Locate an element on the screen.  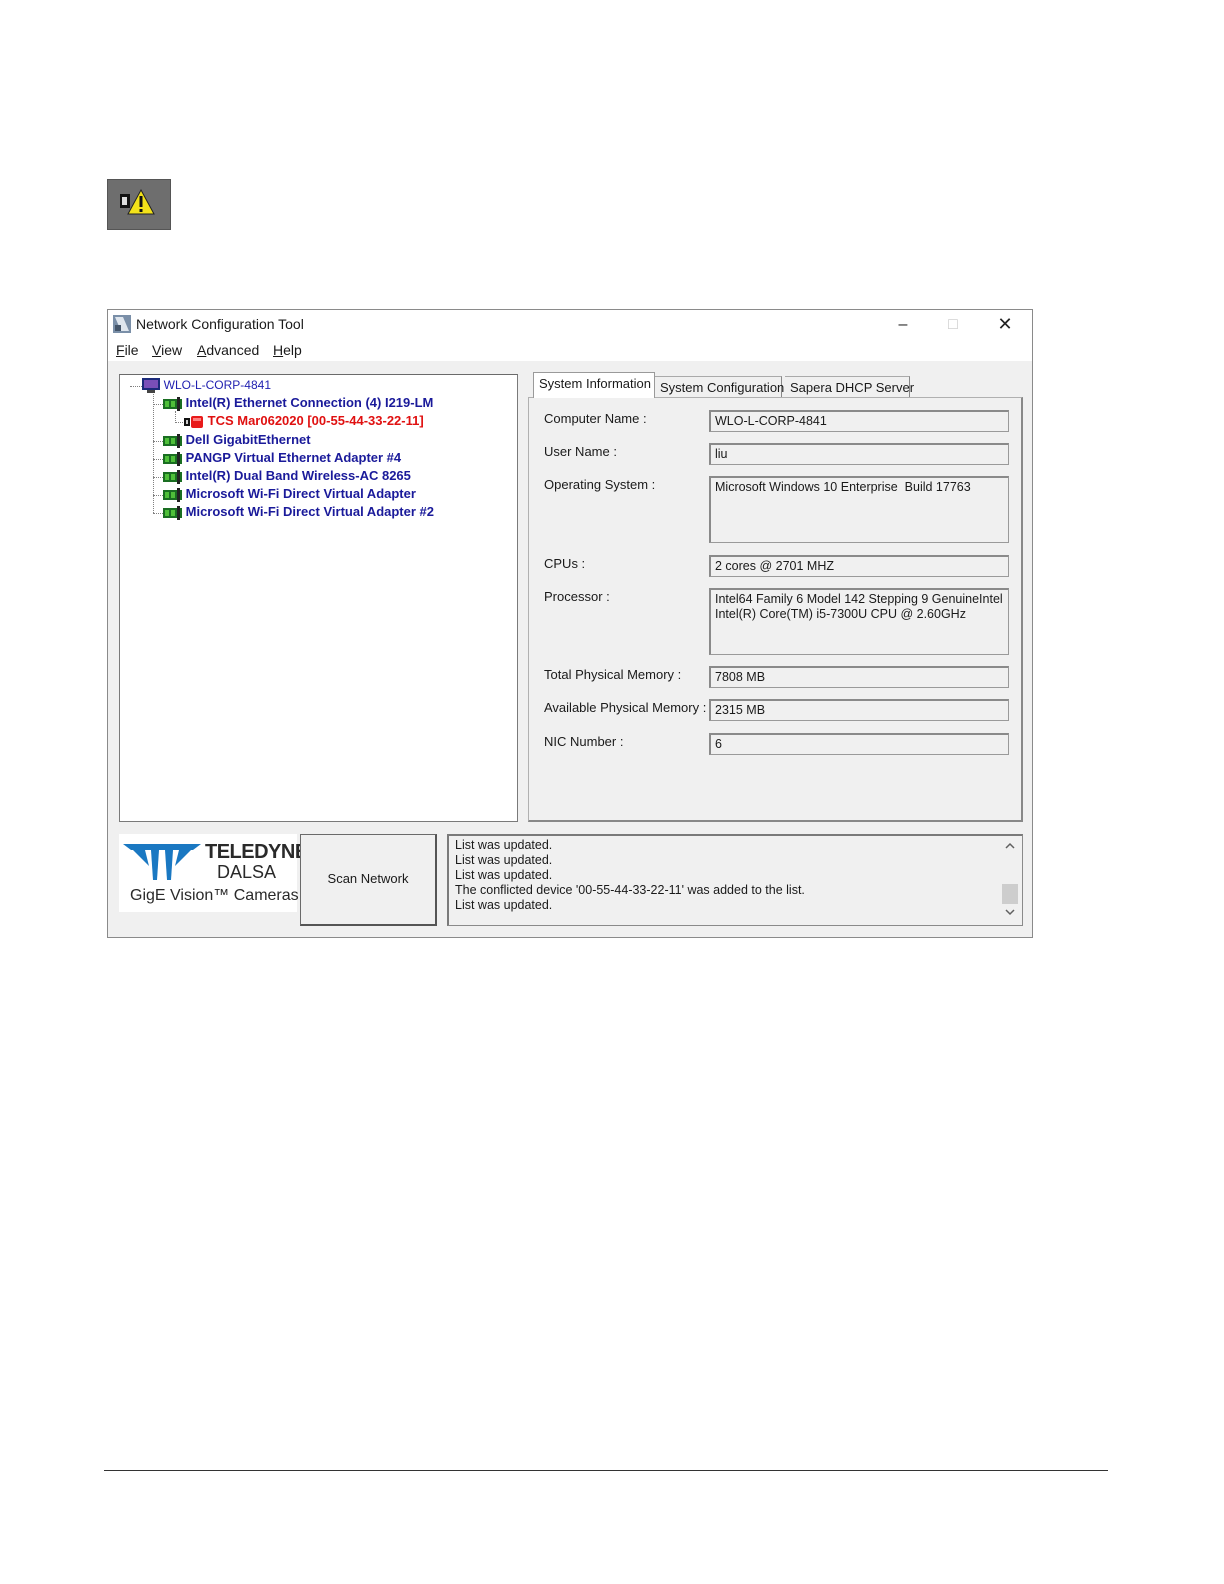
nic-number-field: 6 is located at coordinates (859, 744).